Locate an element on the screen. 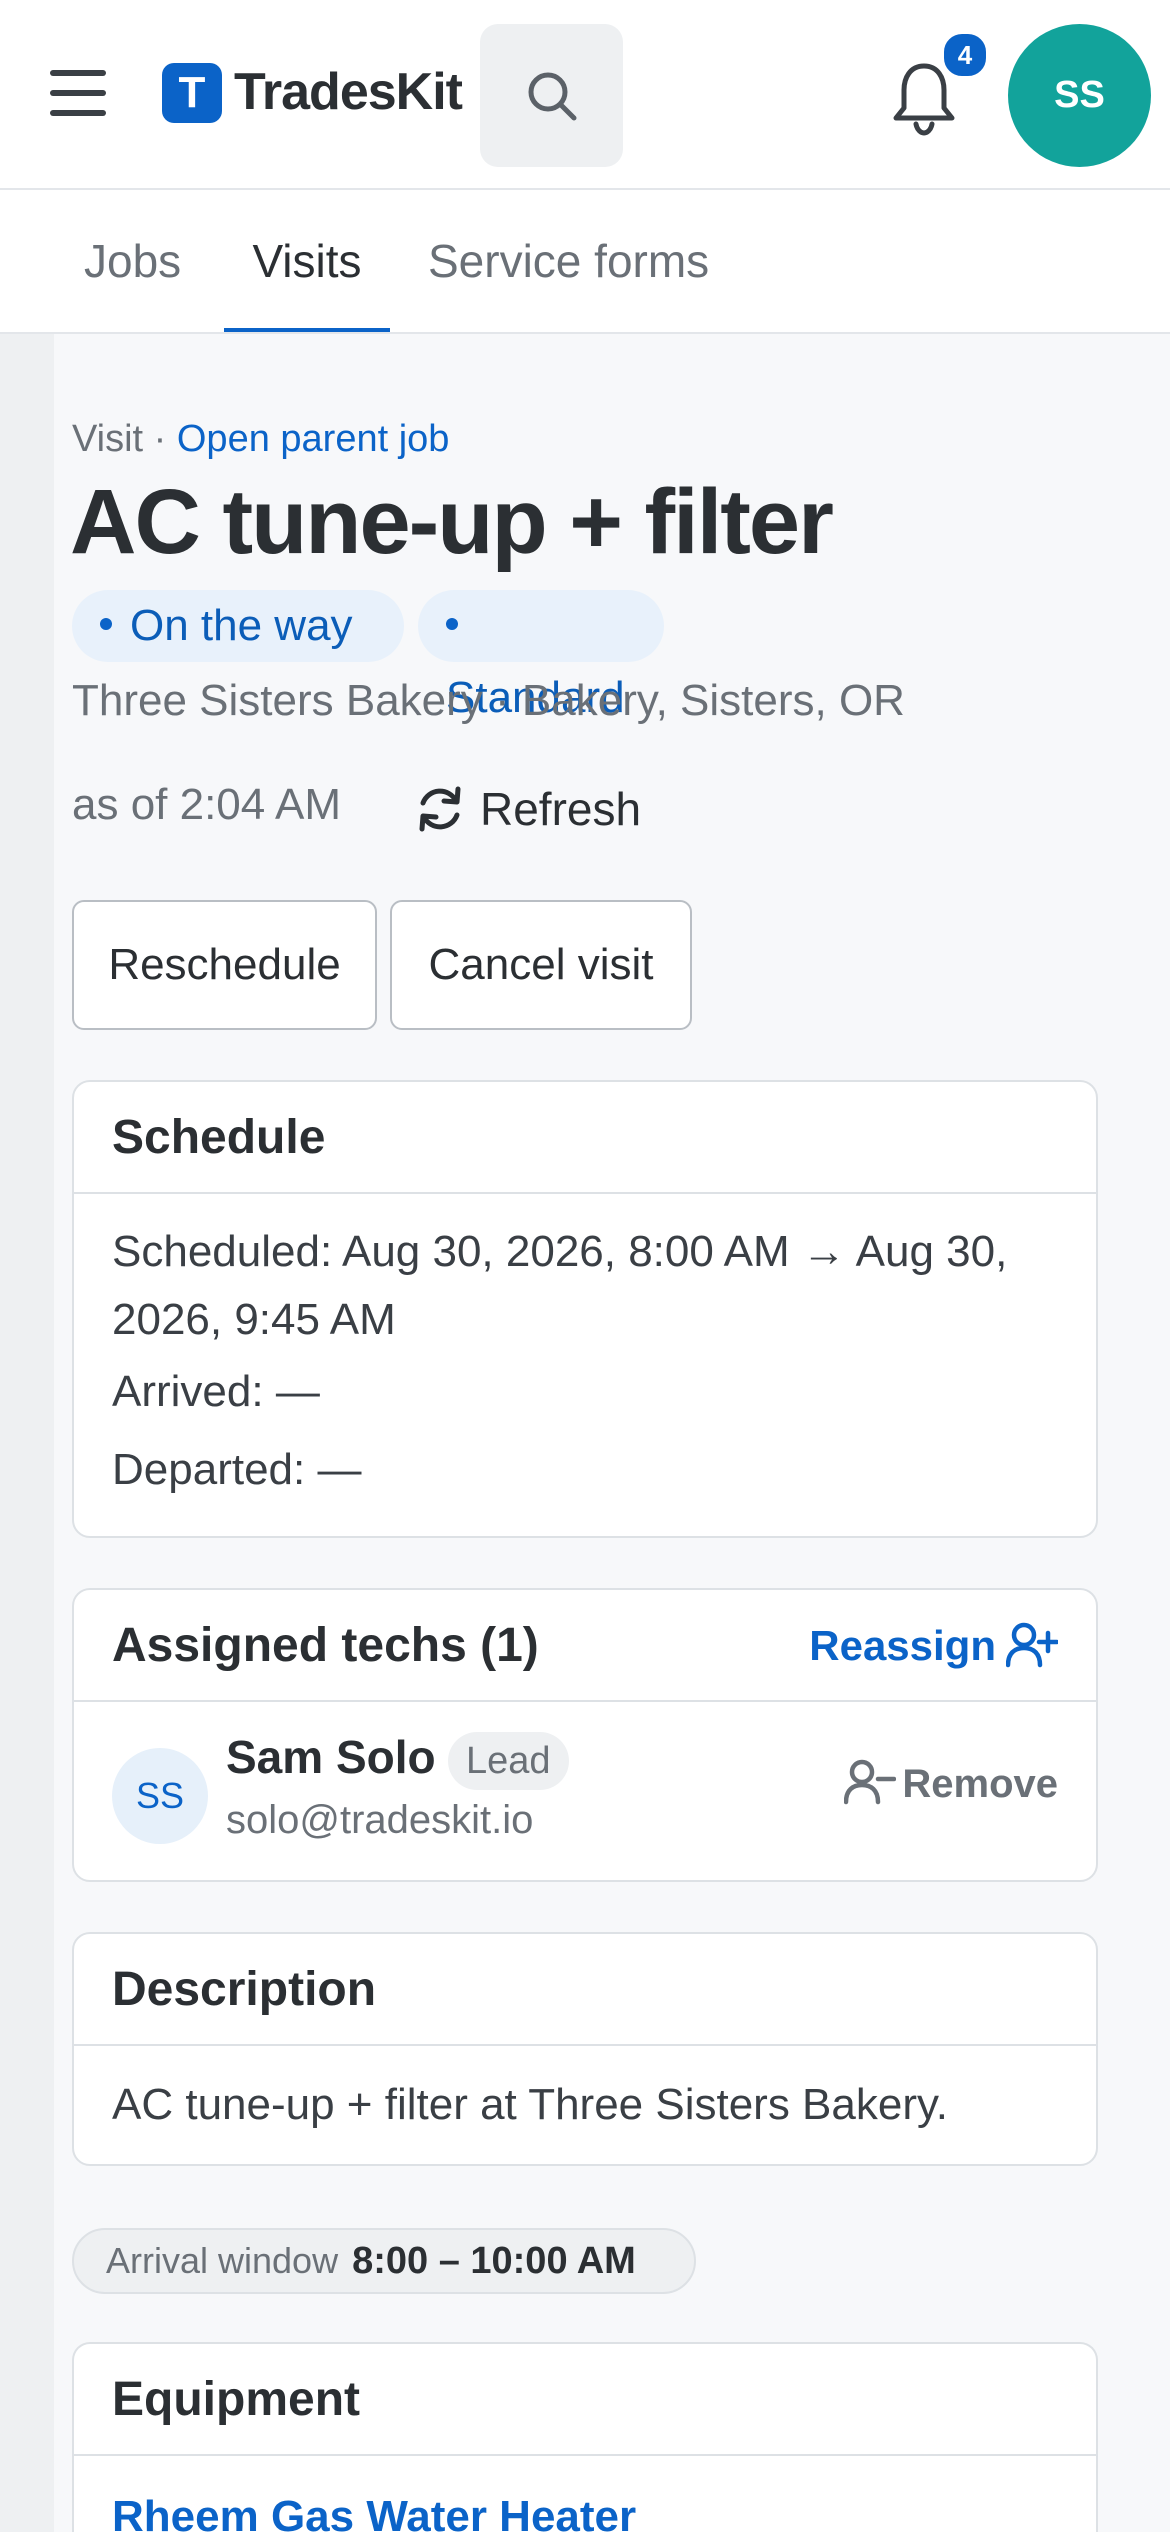  search-icon is located at coordinates (552, 96).